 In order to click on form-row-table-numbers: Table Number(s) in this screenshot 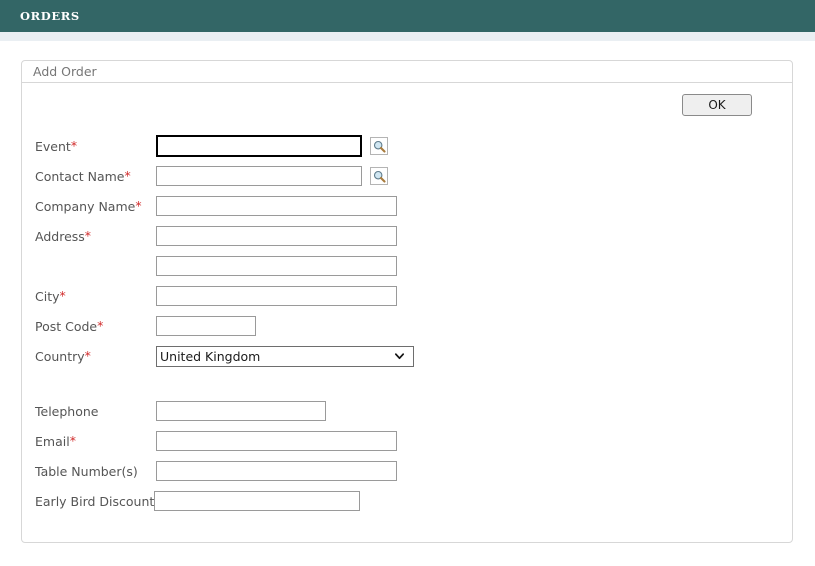, I will do `click(413, 471)`.